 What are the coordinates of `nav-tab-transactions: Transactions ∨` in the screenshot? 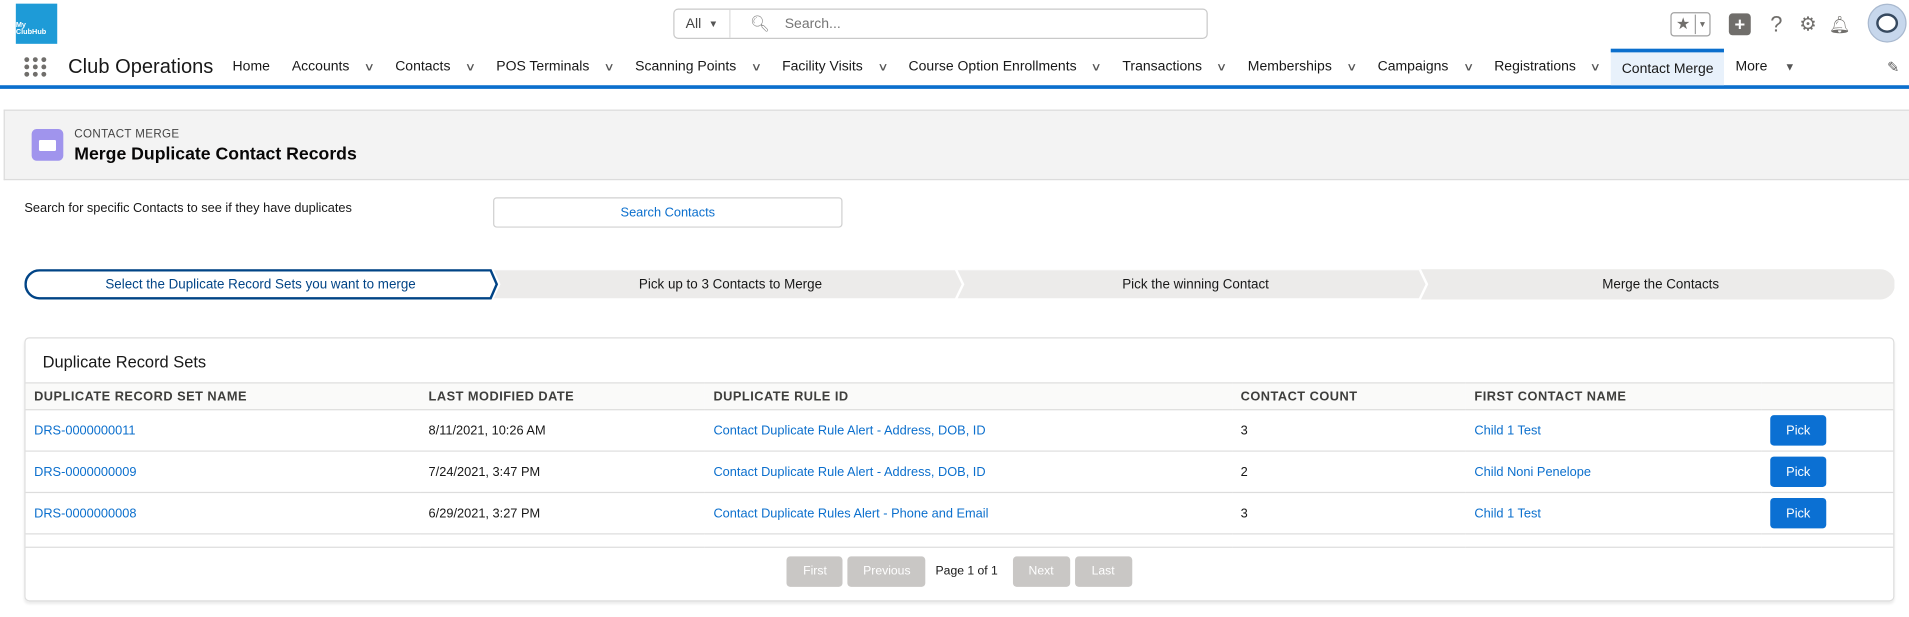 It's located at (1173, 67).